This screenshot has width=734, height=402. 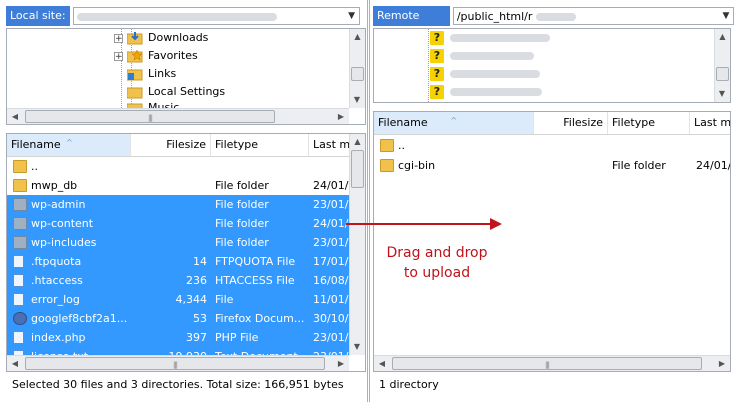 I want to click on file-name: error_log, so click(x=55, y=299).